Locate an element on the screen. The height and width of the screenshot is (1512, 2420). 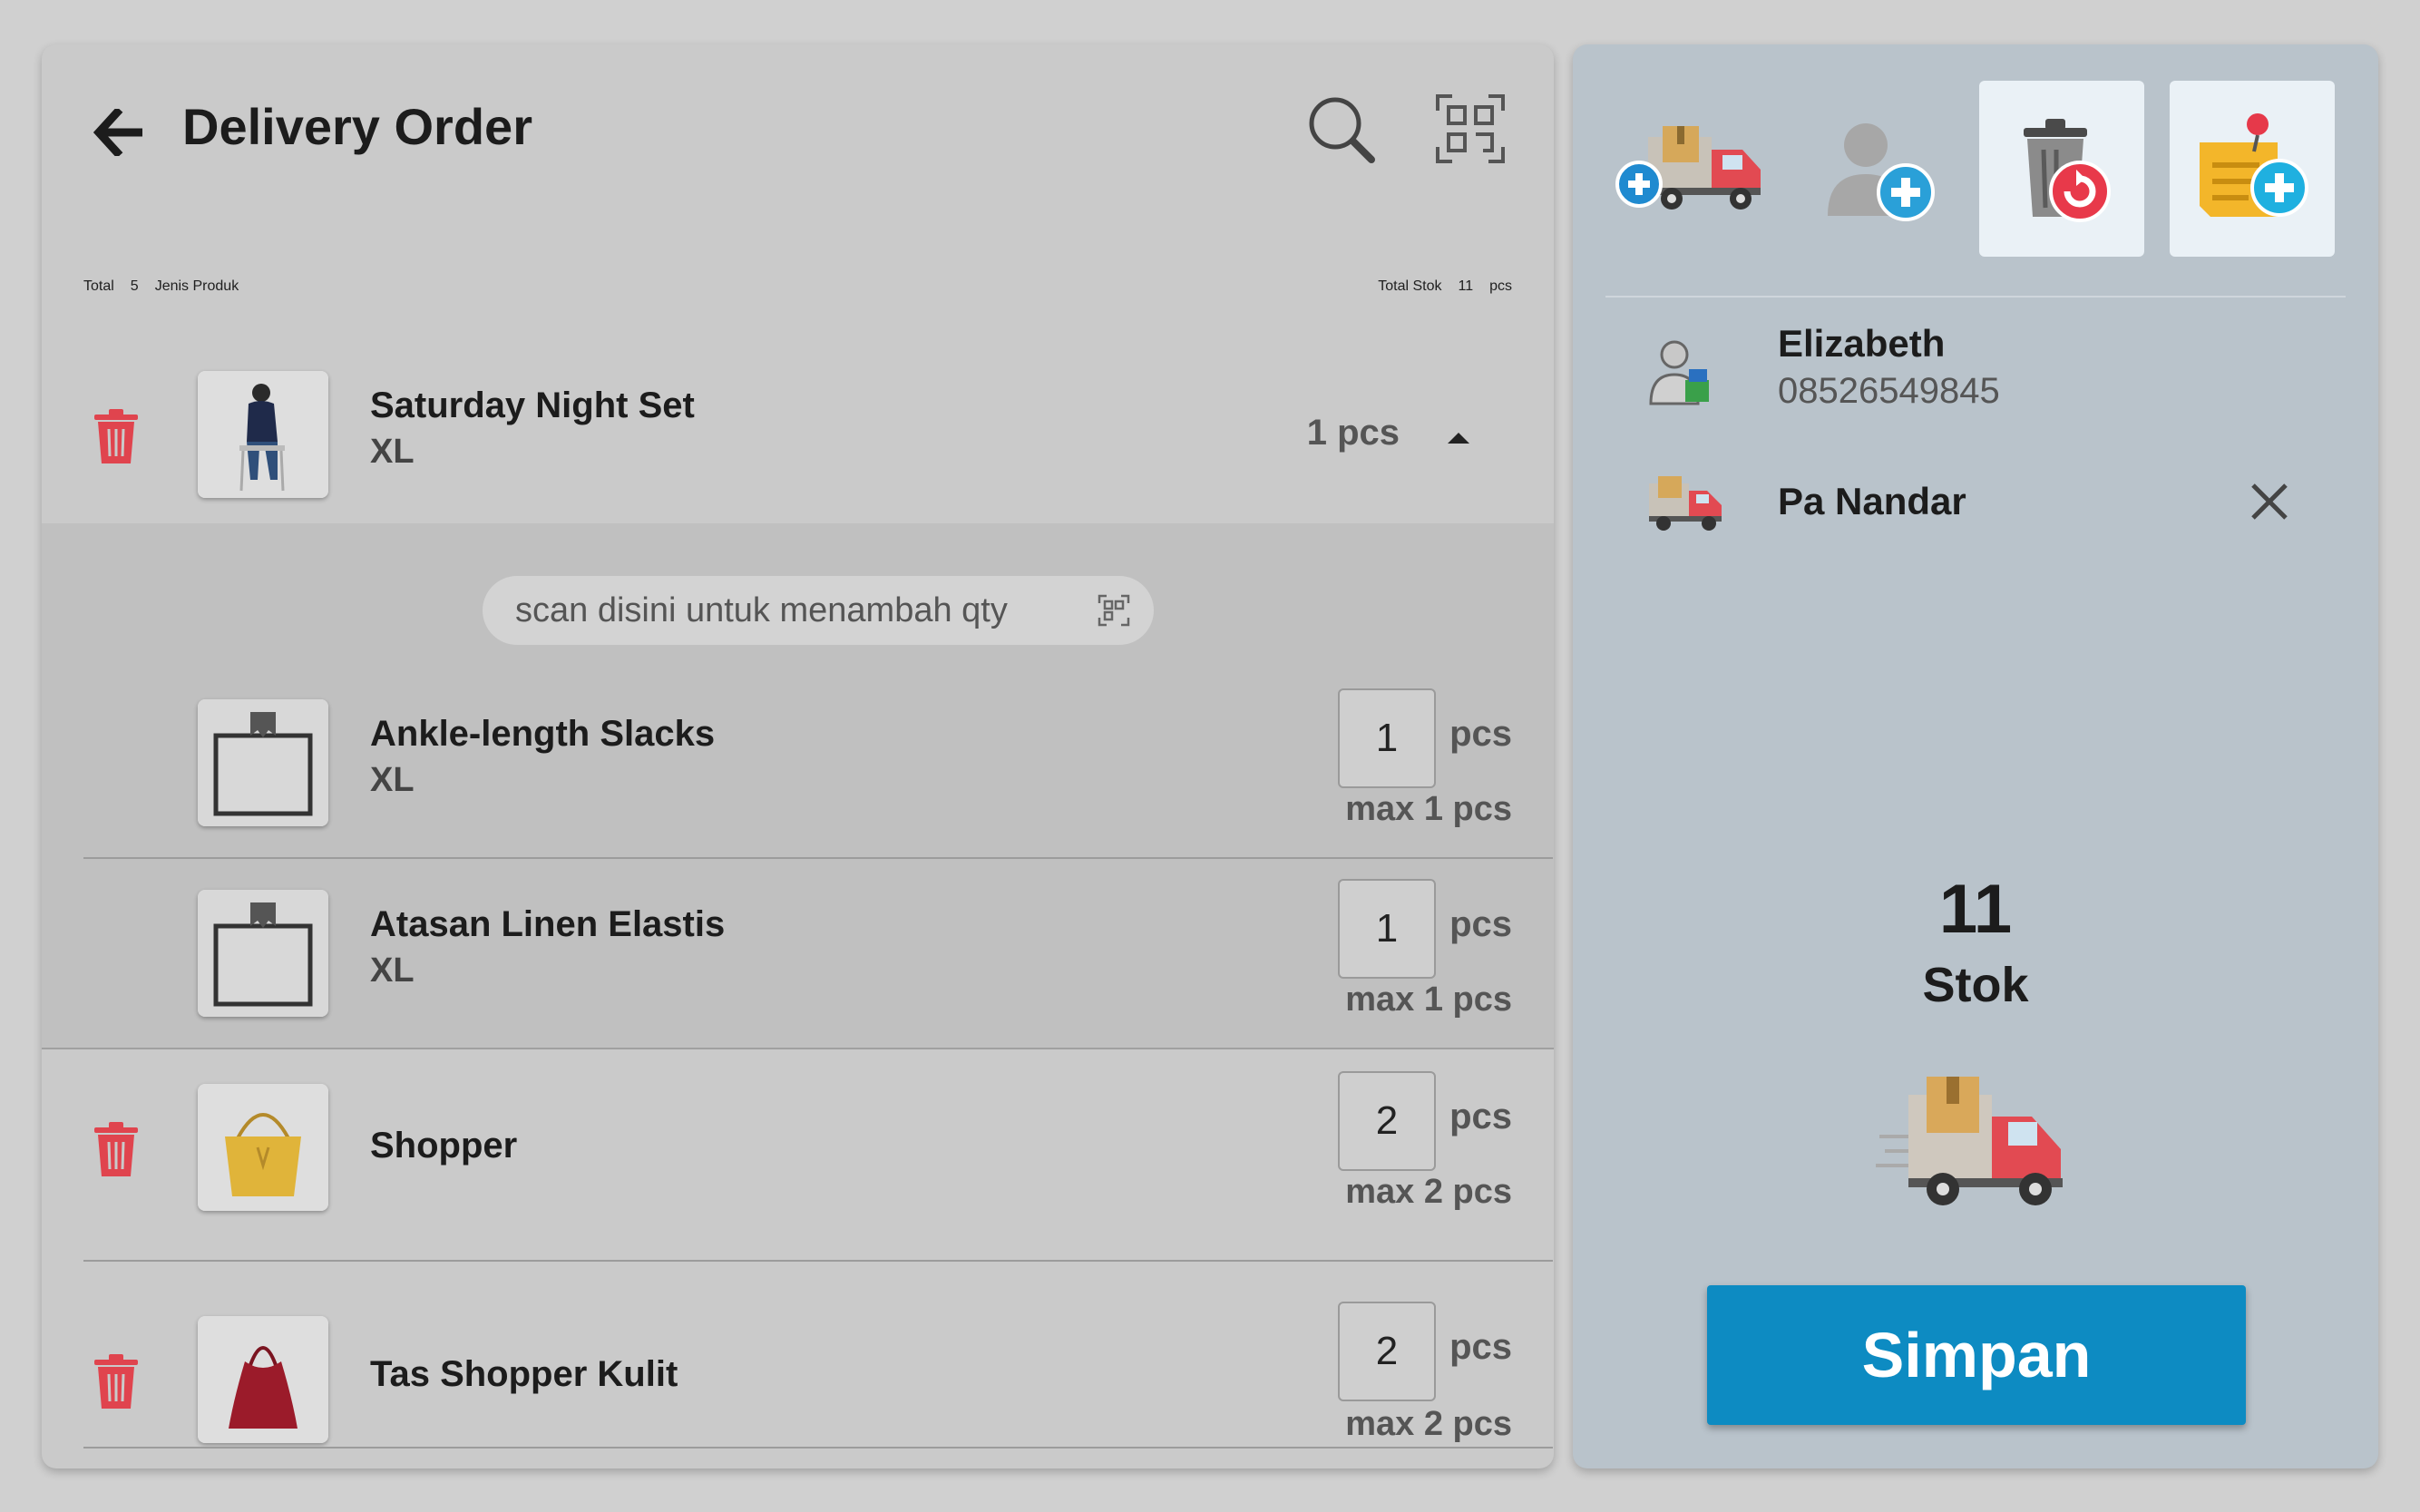
list-item: Saturday Night Set XL 1 pcs is located at coordinates (798, 438).